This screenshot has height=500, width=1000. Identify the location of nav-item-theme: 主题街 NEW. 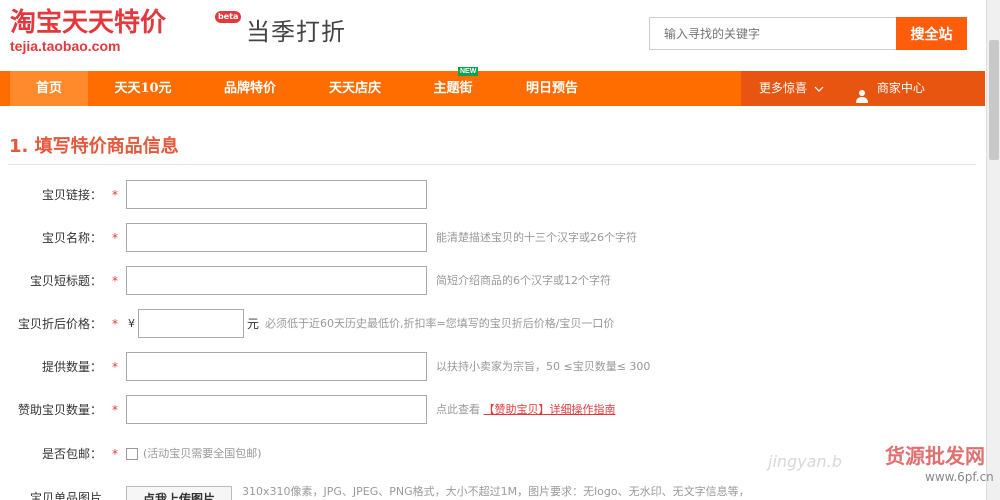
(453, 86).